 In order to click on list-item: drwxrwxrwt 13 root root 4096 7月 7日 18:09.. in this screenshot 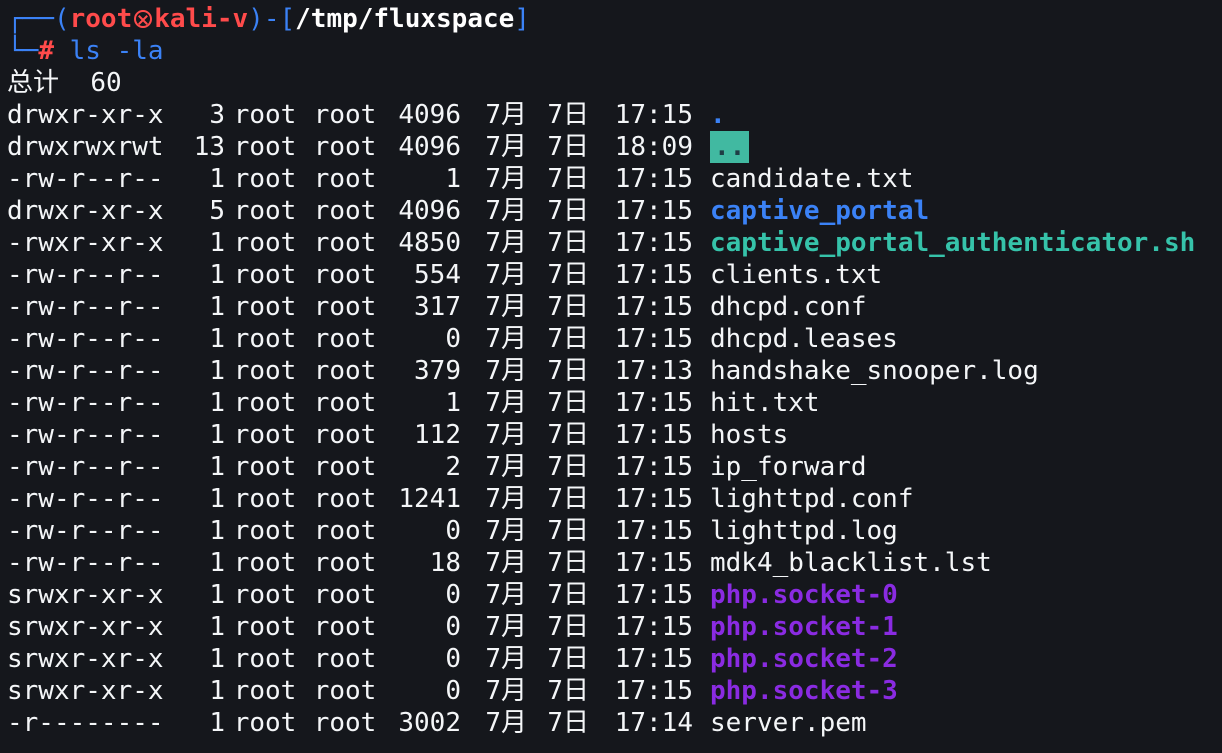, I will do `click(614, 147)`.